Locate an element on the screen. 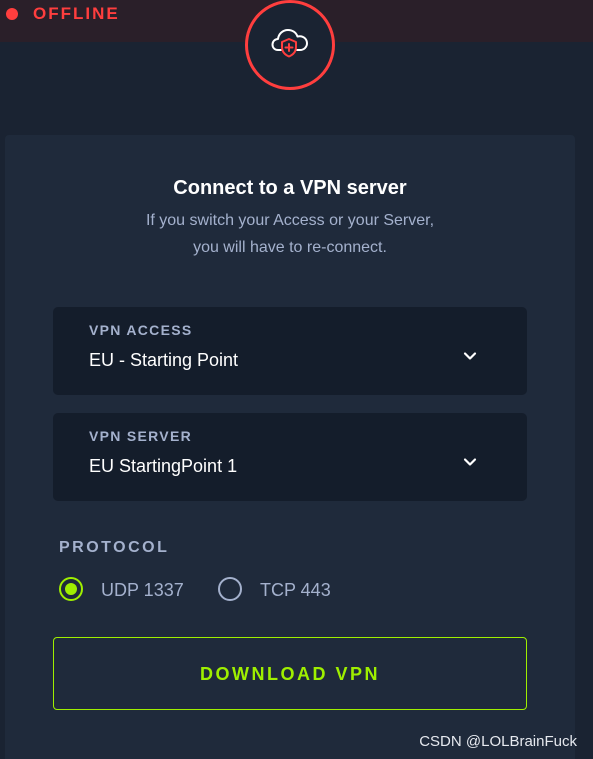 The height and width of the screenshot is (759, 593). panel-subtitle-line-2: you will have to re-connect. is located at coordinates (290, 247).